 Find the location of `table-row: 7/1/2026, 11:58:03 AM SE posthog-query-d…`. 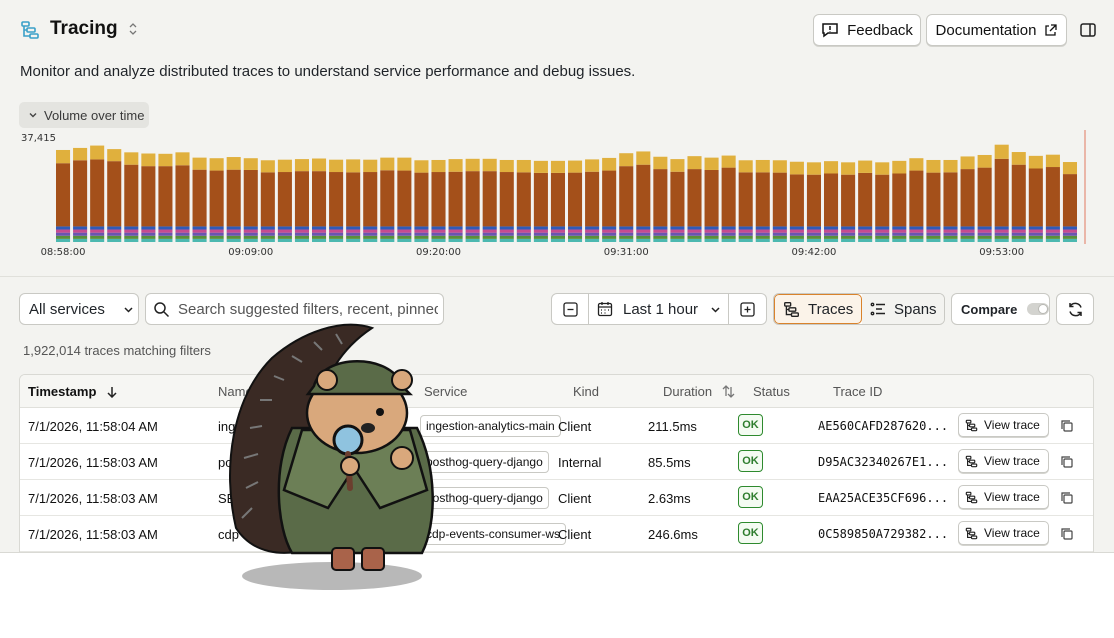

table-row: 7/1/2026, 11:58:03 AM SE posthog-query-d… is located at coordinates (556, 498).